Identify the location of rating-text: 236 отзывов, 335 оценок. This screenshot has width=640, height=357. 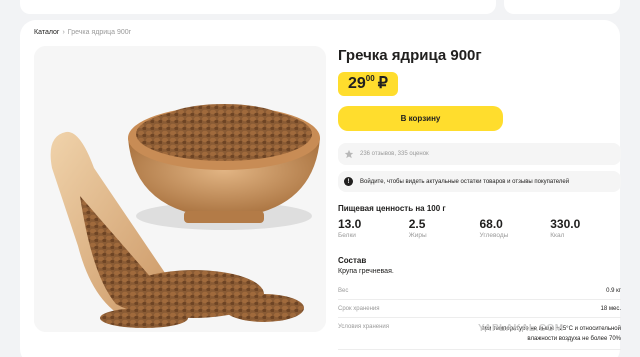
(394, 154).